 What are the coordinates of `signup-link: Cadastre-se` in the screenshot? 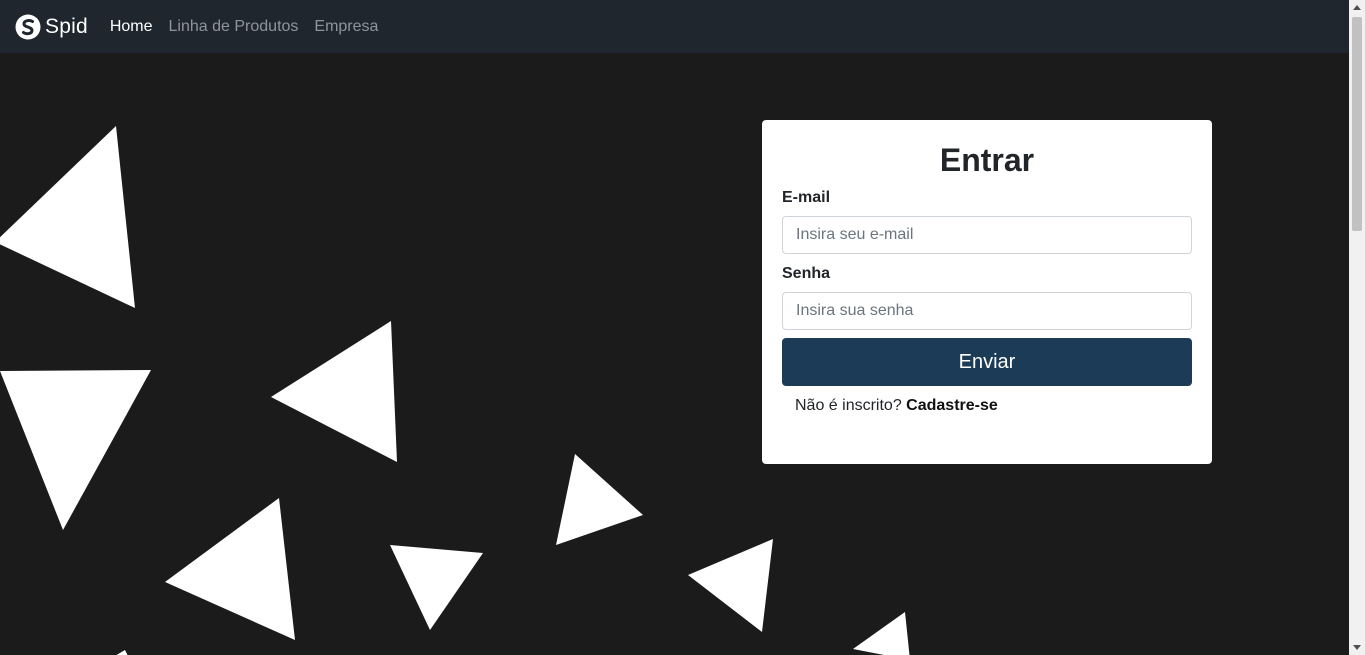 It's located at (952, 405).